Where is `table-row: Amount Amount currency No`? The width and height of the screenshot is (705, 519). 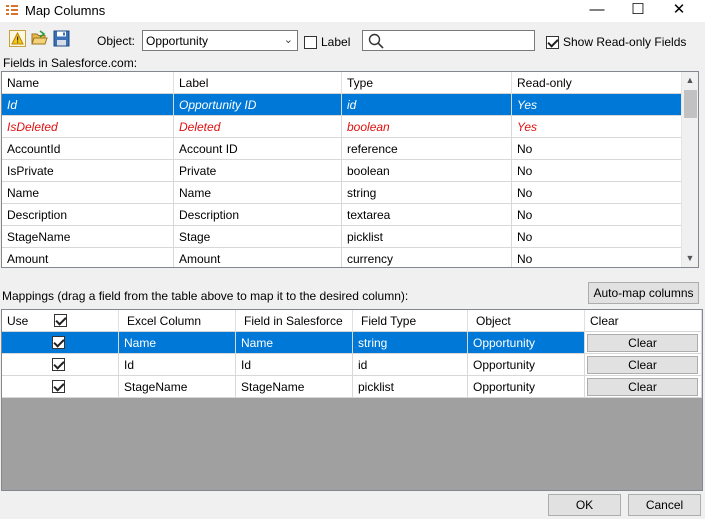 table-row: Amount Amount currency No is located at coordinates (342, 257).